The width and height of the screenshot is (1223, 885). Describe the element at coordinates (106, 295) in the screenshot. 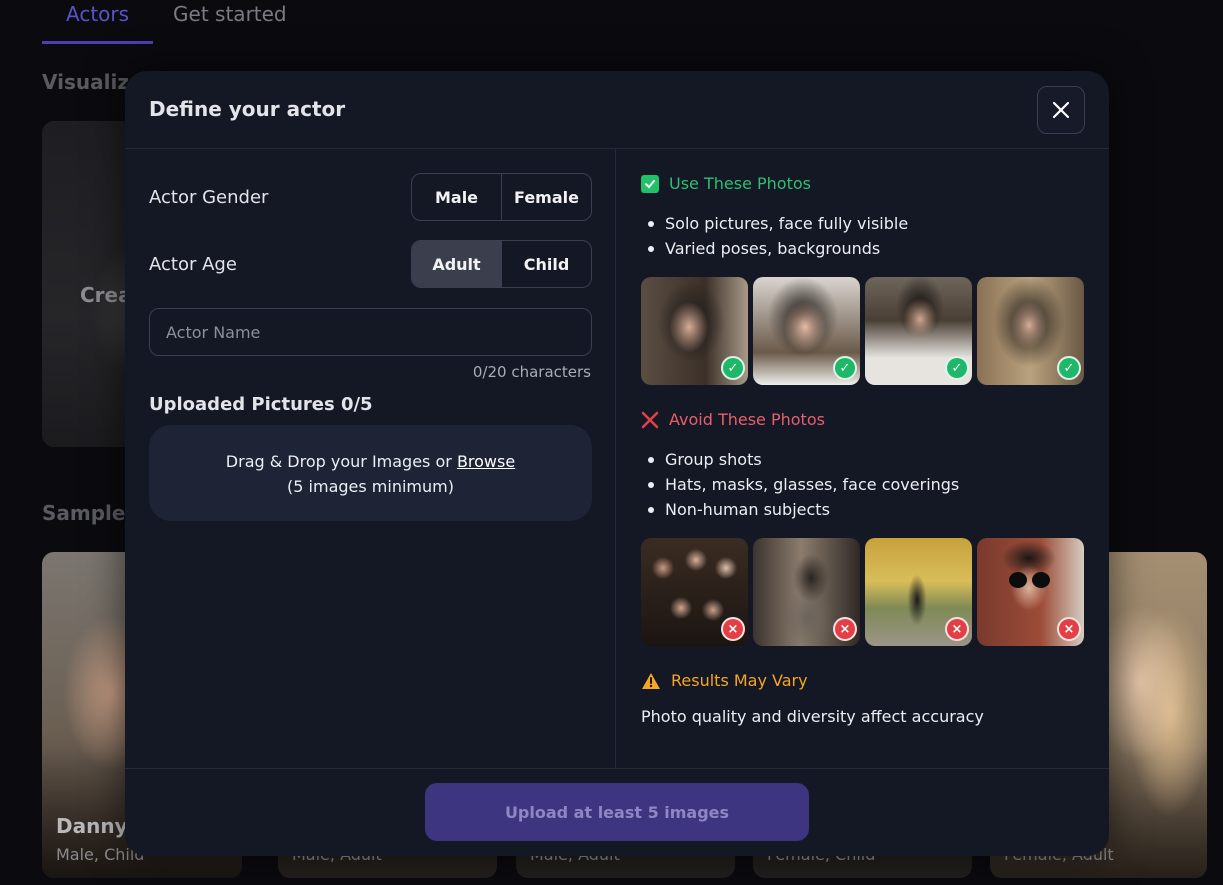

I see `create-label: Crea` at that location.